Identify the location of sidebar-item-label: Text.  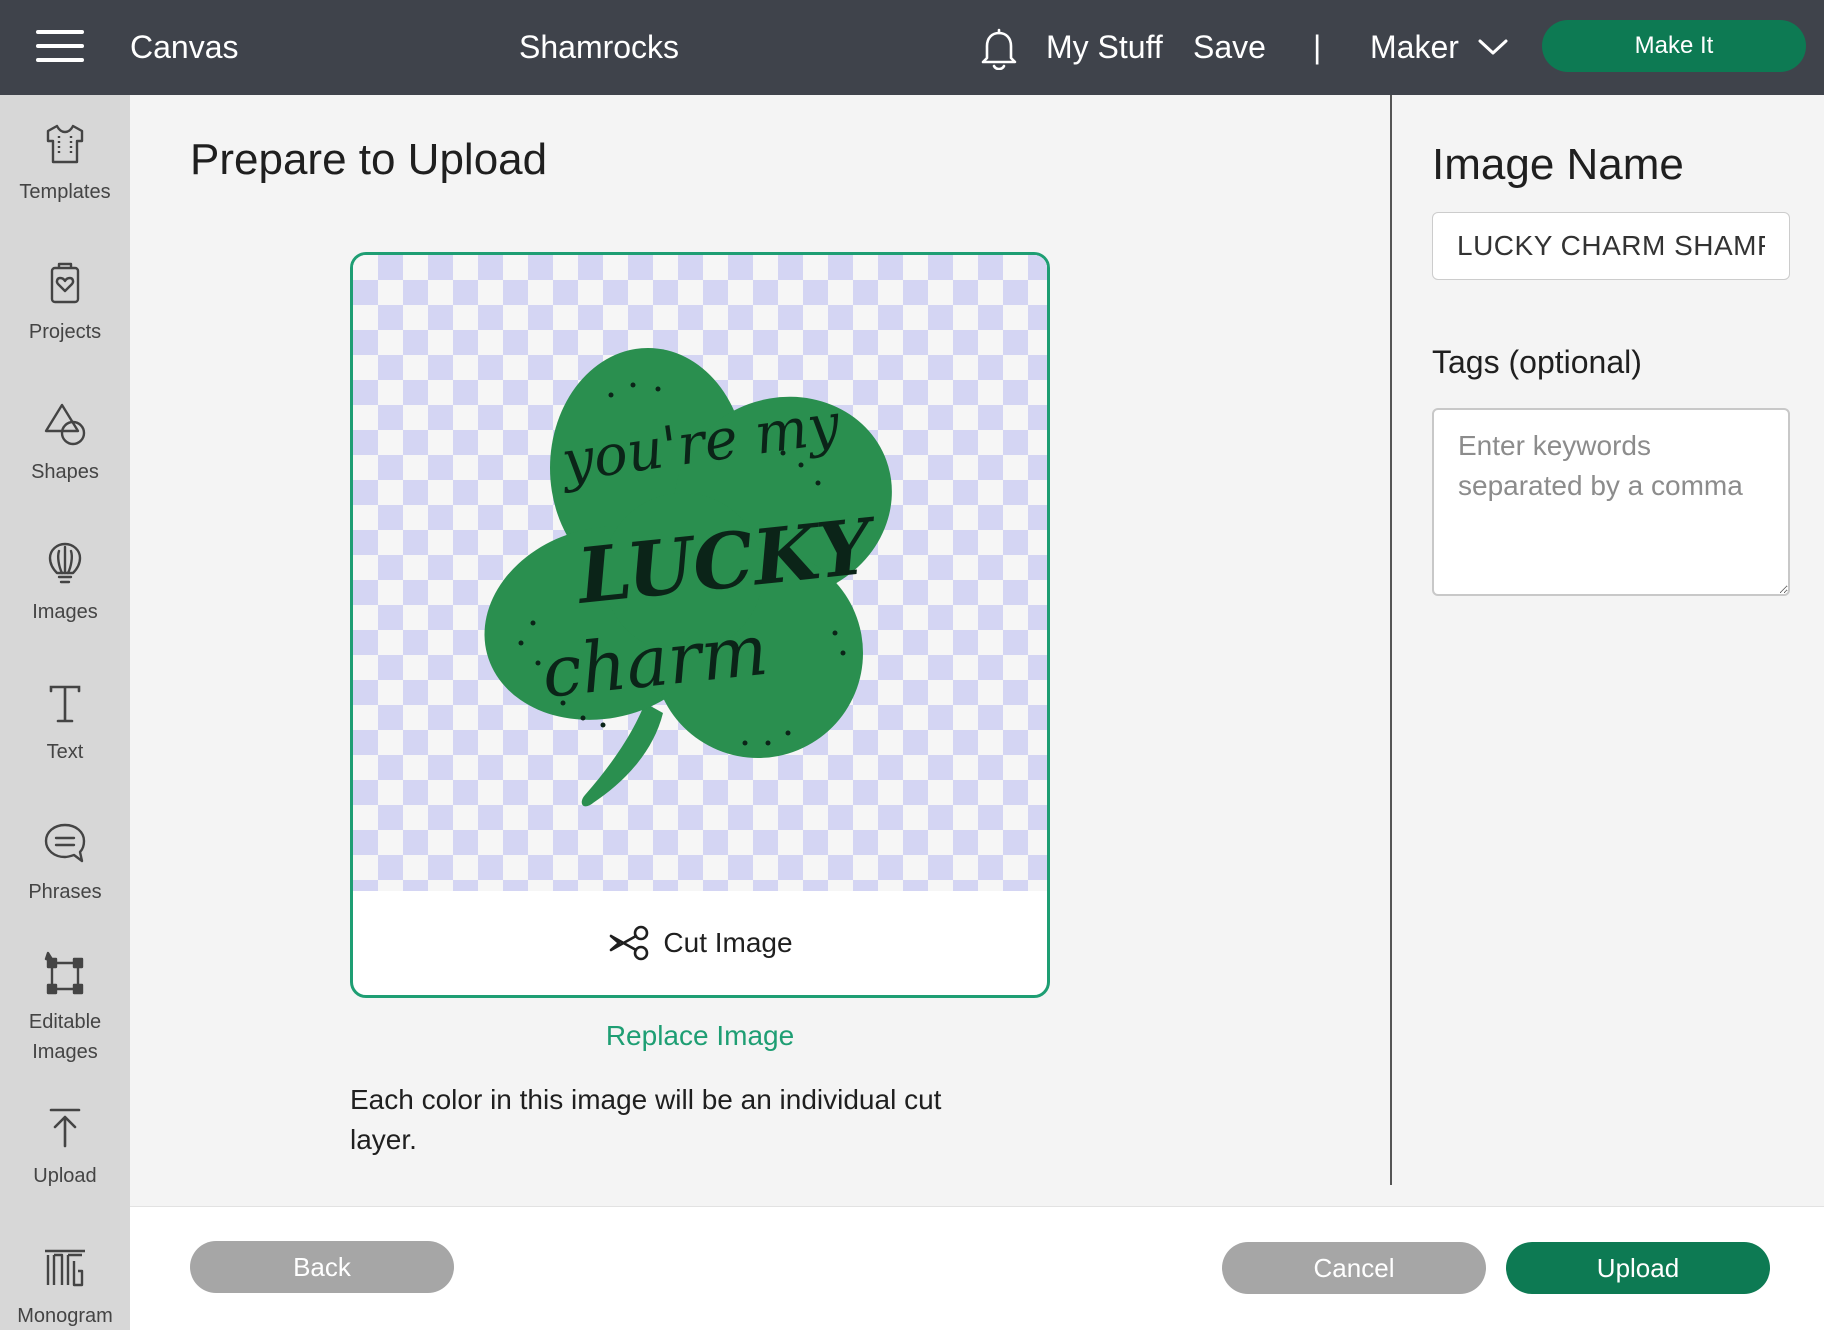
(65, 752).